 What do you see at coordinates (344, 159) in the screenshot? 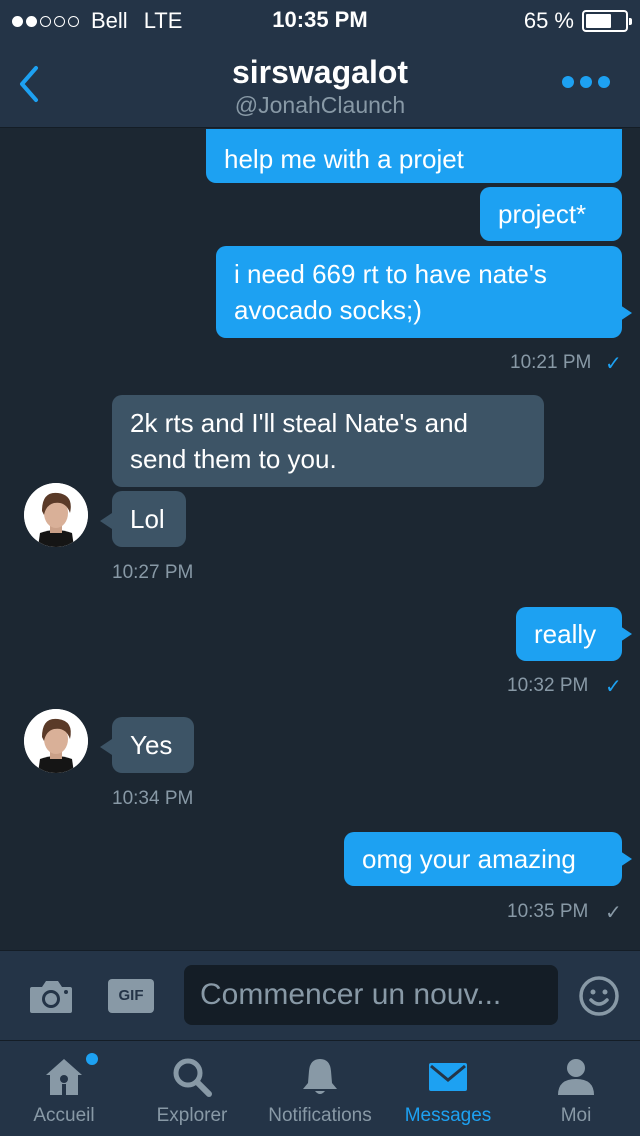
I see `message-text: help me with a projet` at bounding box center [344, 159].